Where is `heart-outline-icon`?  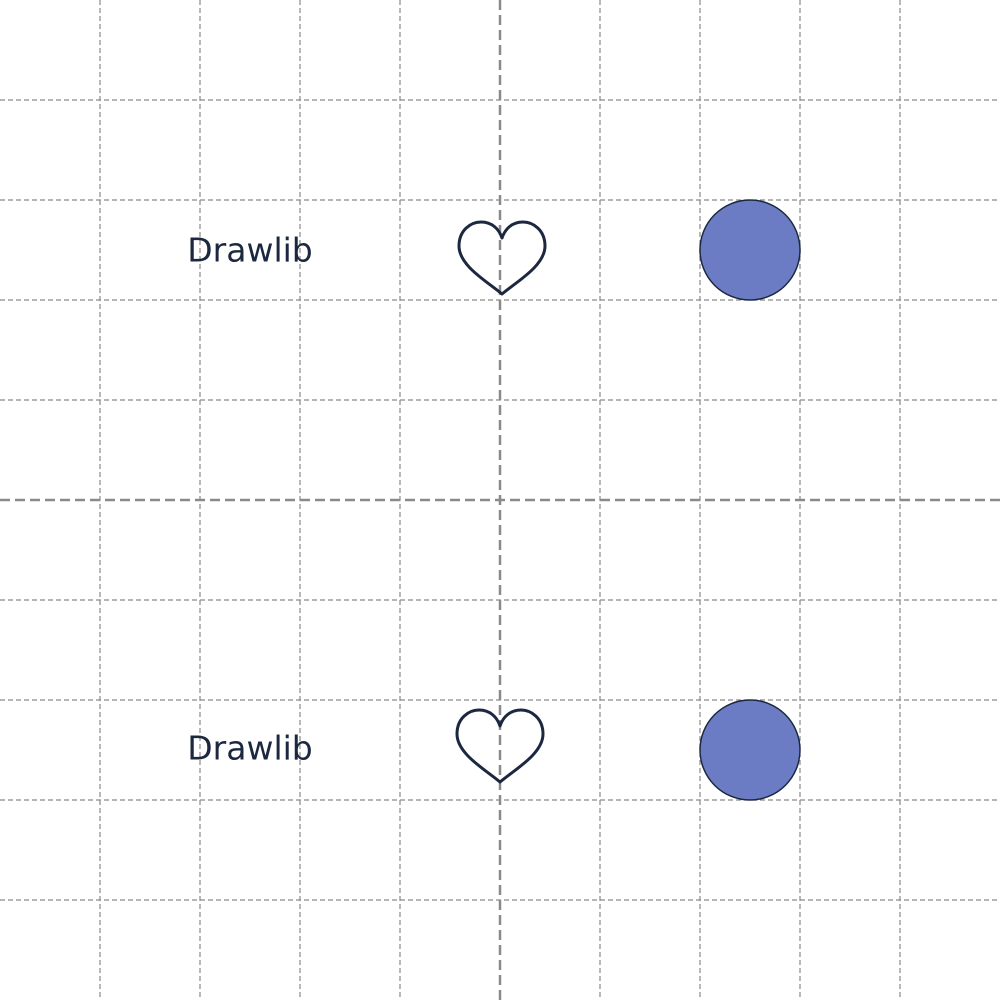
heart-outline-icon is located at coordinates (502, 258).